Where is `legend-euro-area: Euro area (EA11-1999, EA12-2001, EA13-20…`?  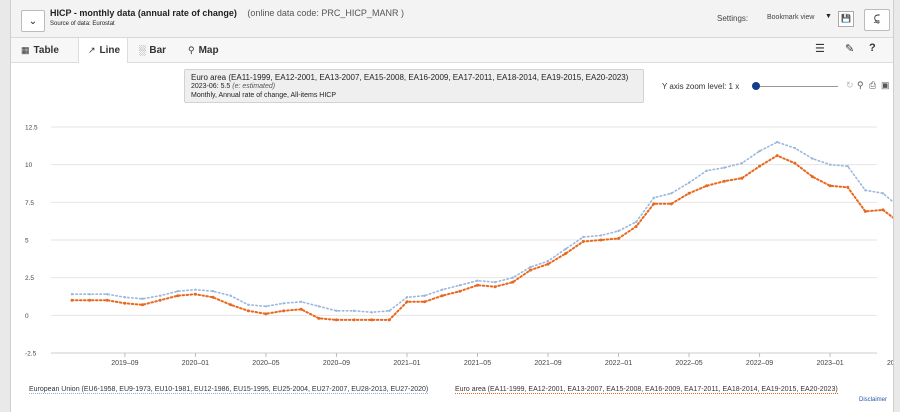 legend-euro-area: Euro area (EA11-1999, EA12-2001, EA13-20… is located at coordinates (646, 390).